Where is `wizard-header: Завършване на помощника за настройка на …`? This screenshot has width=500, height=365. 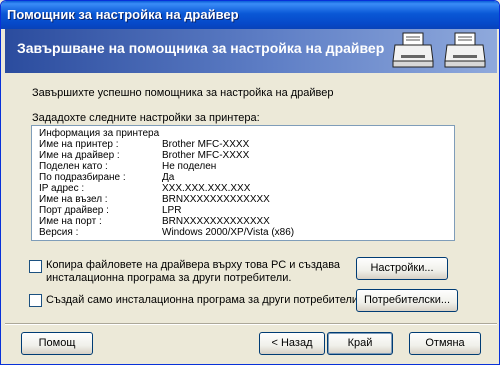
wizard-header: Завършване на помощника за настройка на … is located at coordinates (251, 51).